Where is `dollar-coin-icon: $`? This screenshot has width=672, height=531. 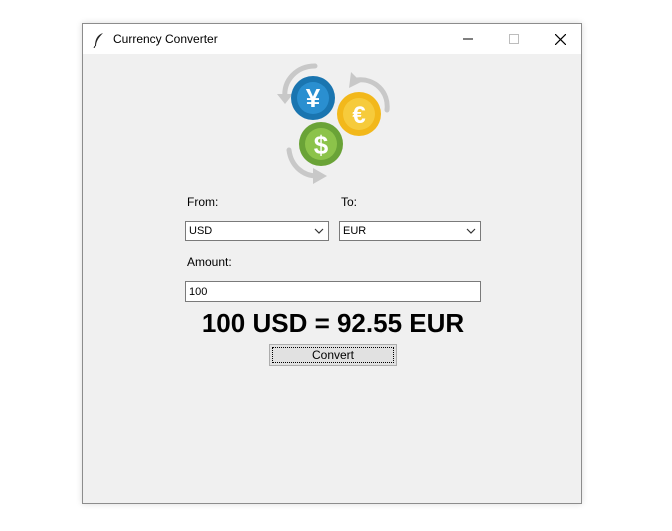
dollar-coin-icon: $ is located at coordinates (321, 144).